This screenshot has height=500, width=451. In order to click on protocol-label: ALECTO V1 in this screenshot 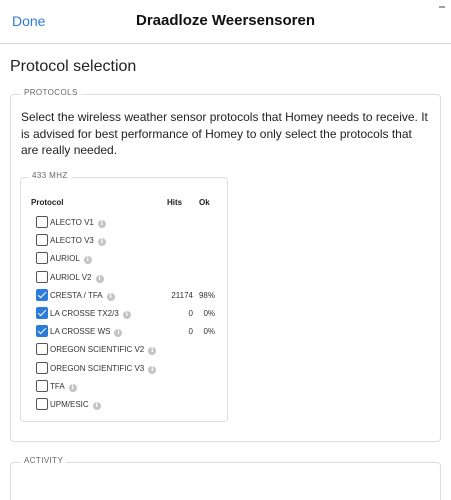, I will do `click(72, 222)`.